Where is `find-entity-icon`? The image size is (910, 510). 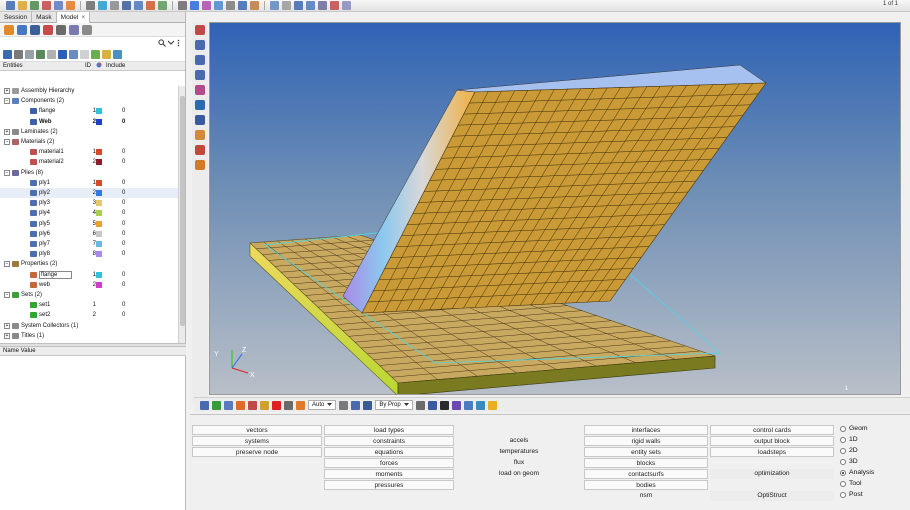 find-entity-icon is located at coordinates (200, 75).